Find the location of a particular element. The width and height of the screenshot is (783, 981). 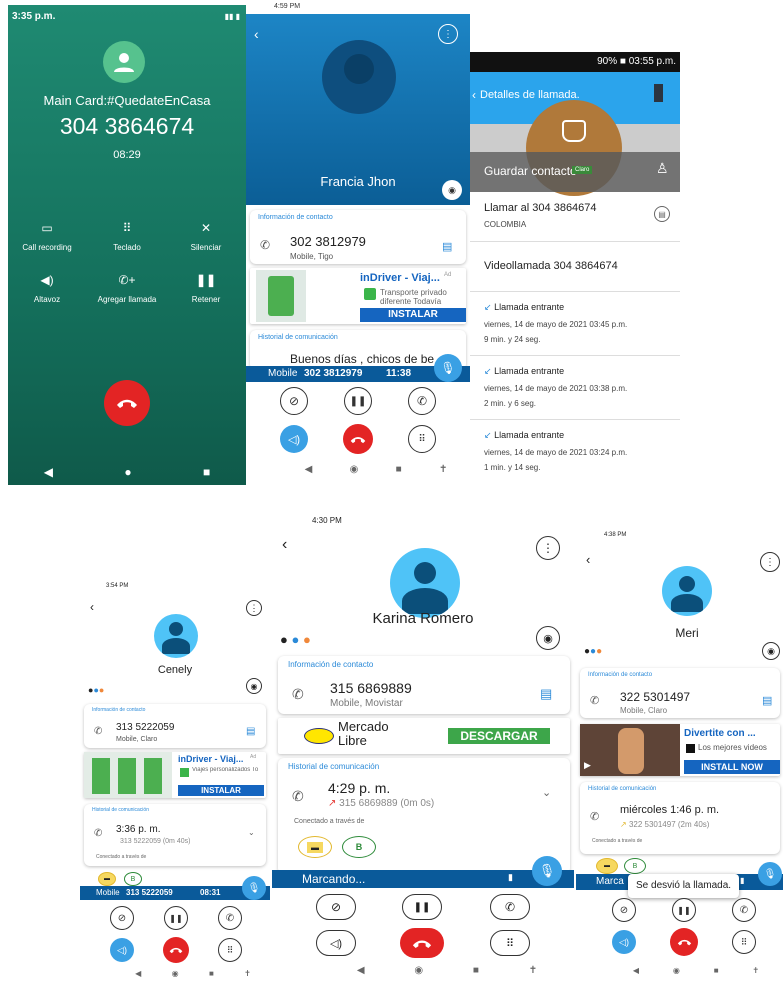

contact-phone: 302 3812979 is located at coordinates (328, 241).